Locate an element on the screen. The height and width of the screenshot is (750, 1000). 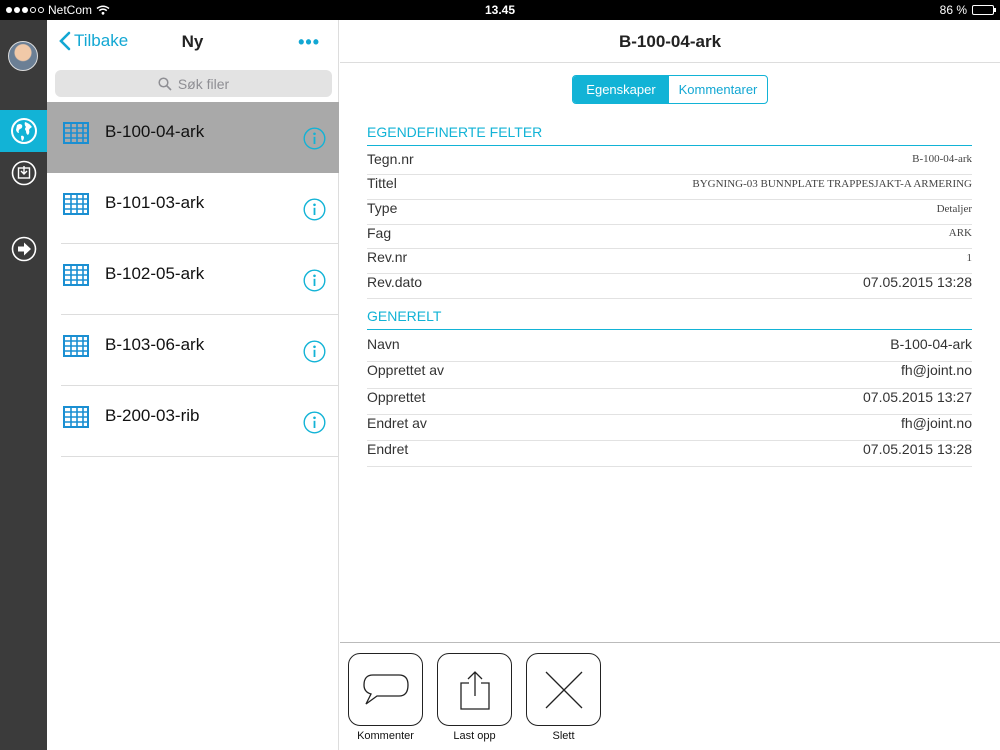
property-key: Opprettet is located at coordinates (396, 397).